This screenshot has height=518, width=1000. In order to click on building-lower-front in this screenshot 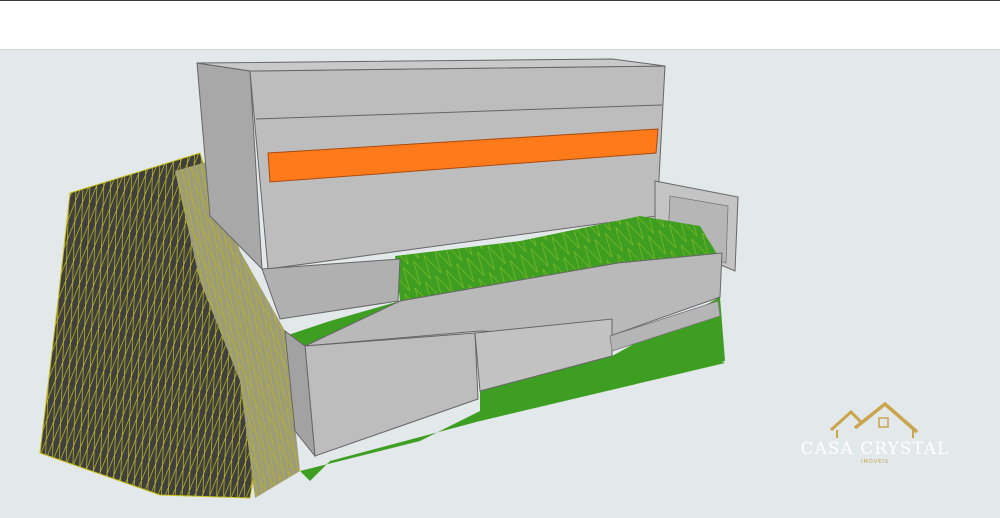, I will do `click(391, 394)`.